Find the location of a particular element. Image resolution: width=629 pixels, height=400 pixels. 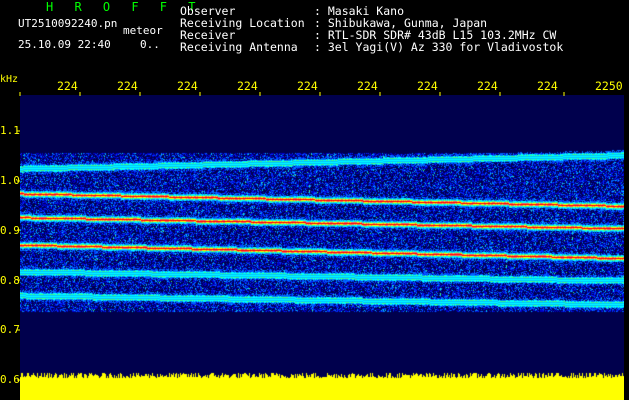

y-unit-label: kHz is located at coordinates (9, 79).